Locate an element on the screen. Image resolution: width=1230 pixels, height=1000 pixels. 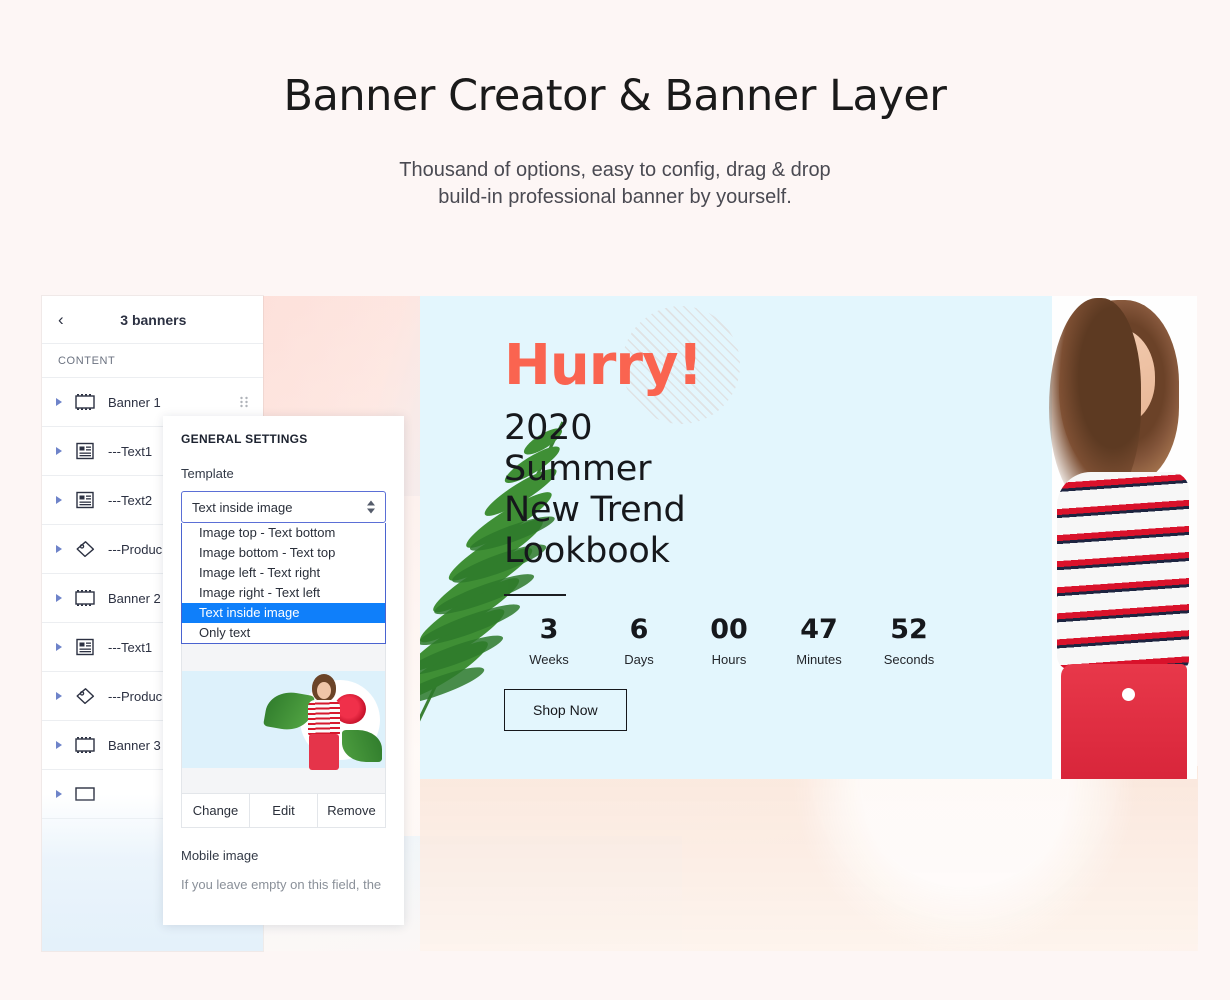
sidebar-item-label: Banner 2 is located at coordinates (134, 598).